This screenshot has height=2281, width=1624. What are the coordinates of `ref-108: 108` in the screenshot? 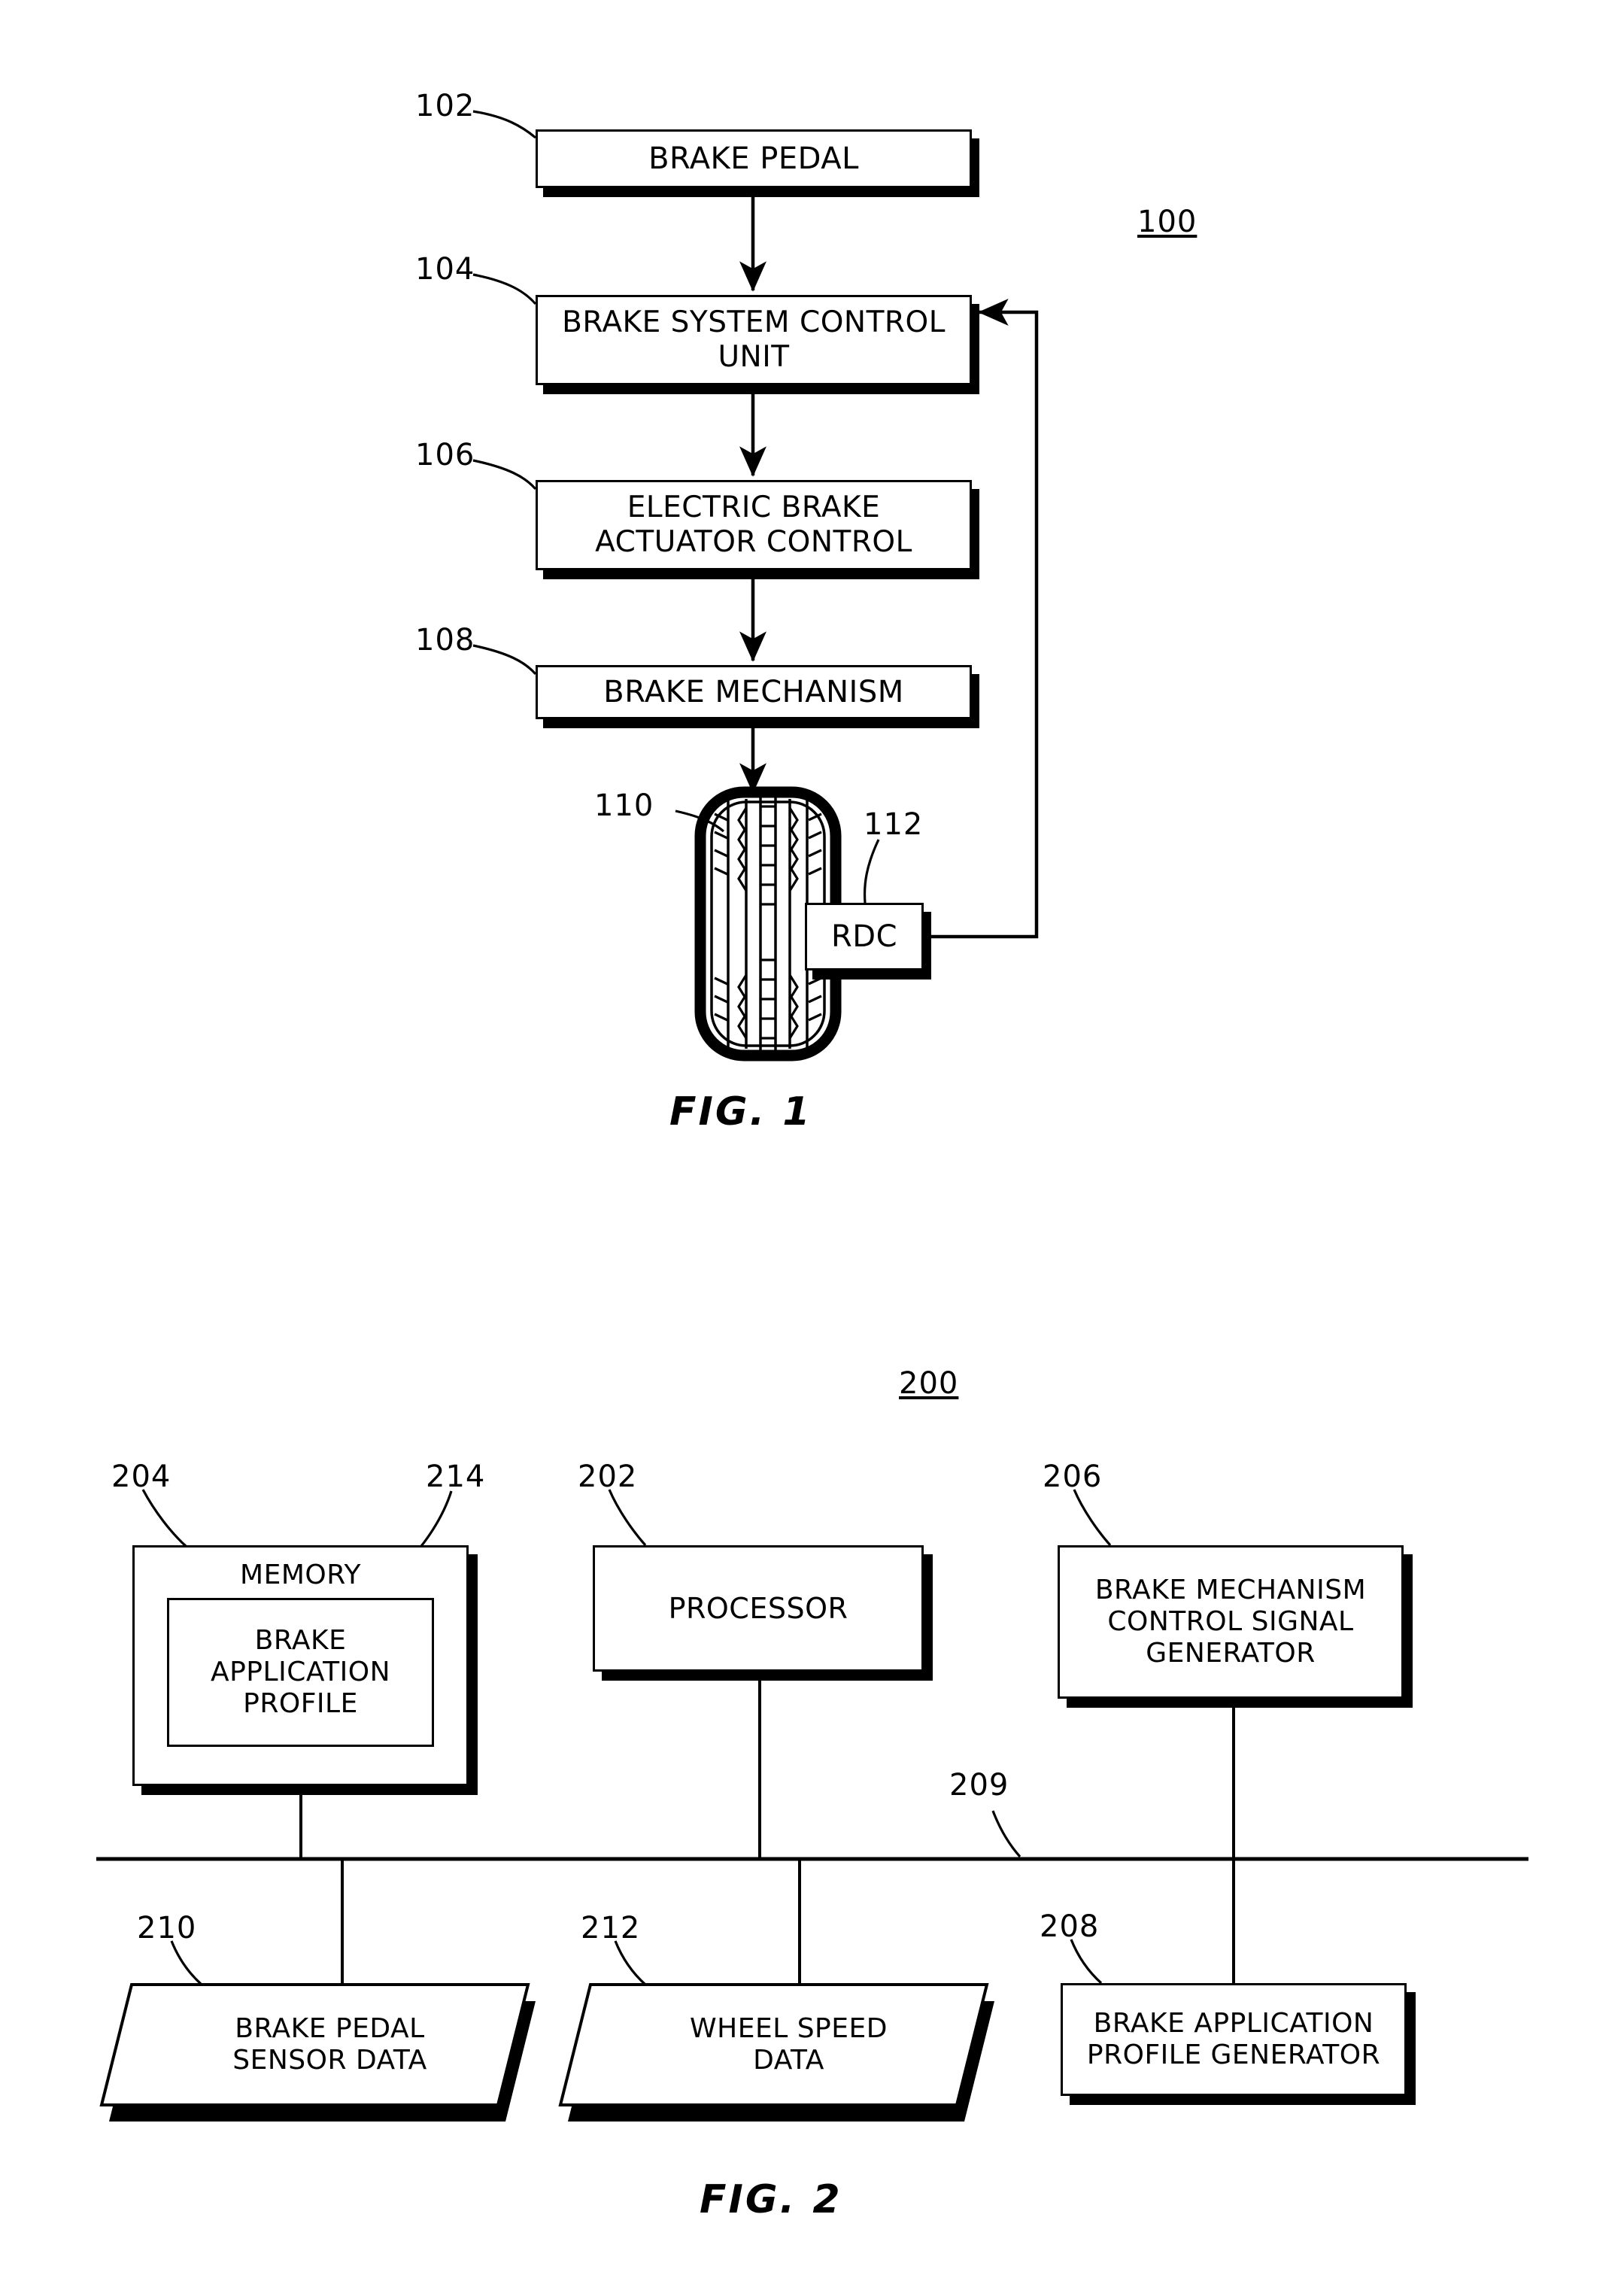 It's located at (445, 640).